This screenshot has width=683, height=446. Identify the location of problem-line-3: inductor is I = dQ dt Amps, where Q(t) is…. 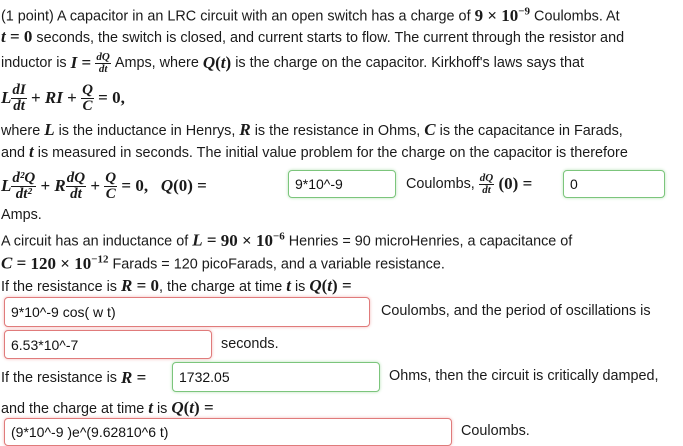
(293, 62).